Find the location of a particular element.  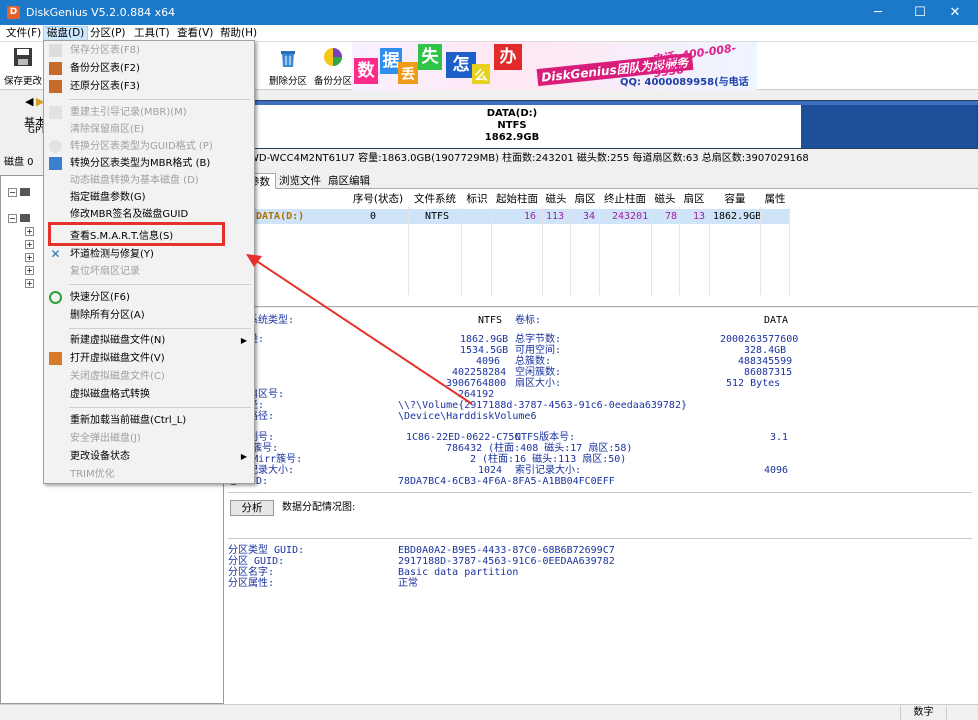

menu-trim-optimize: TRIM优化 is located at coordinates (149, 474).